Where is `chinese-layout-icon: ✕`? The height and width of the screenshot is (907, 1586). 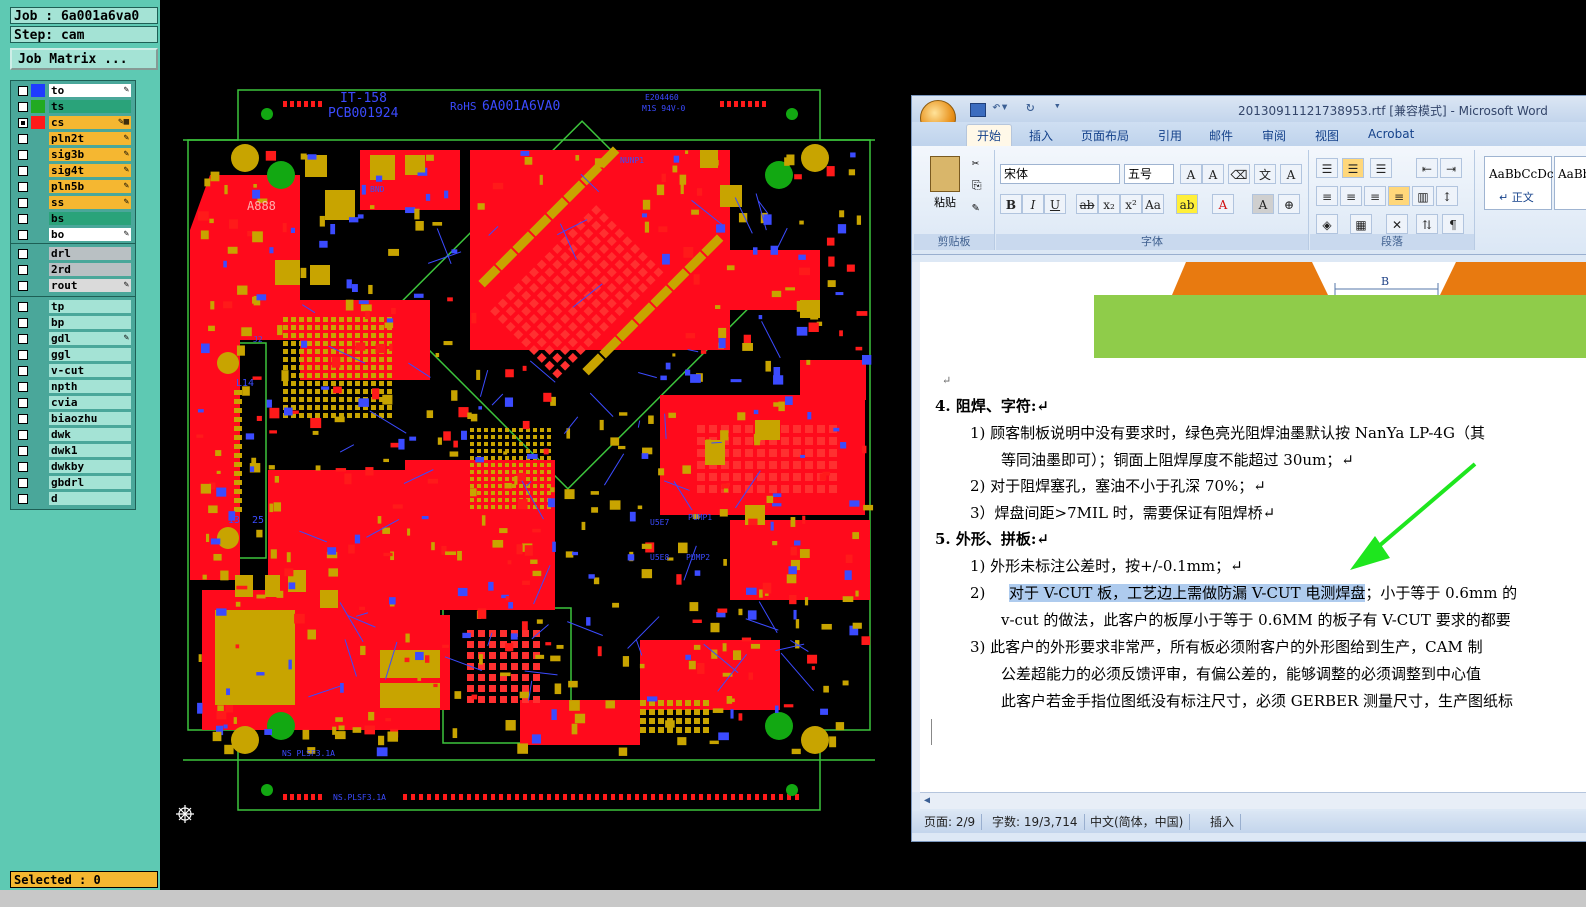
chinese-layout-icon: ✕ is located at coordinates (1397, 224).